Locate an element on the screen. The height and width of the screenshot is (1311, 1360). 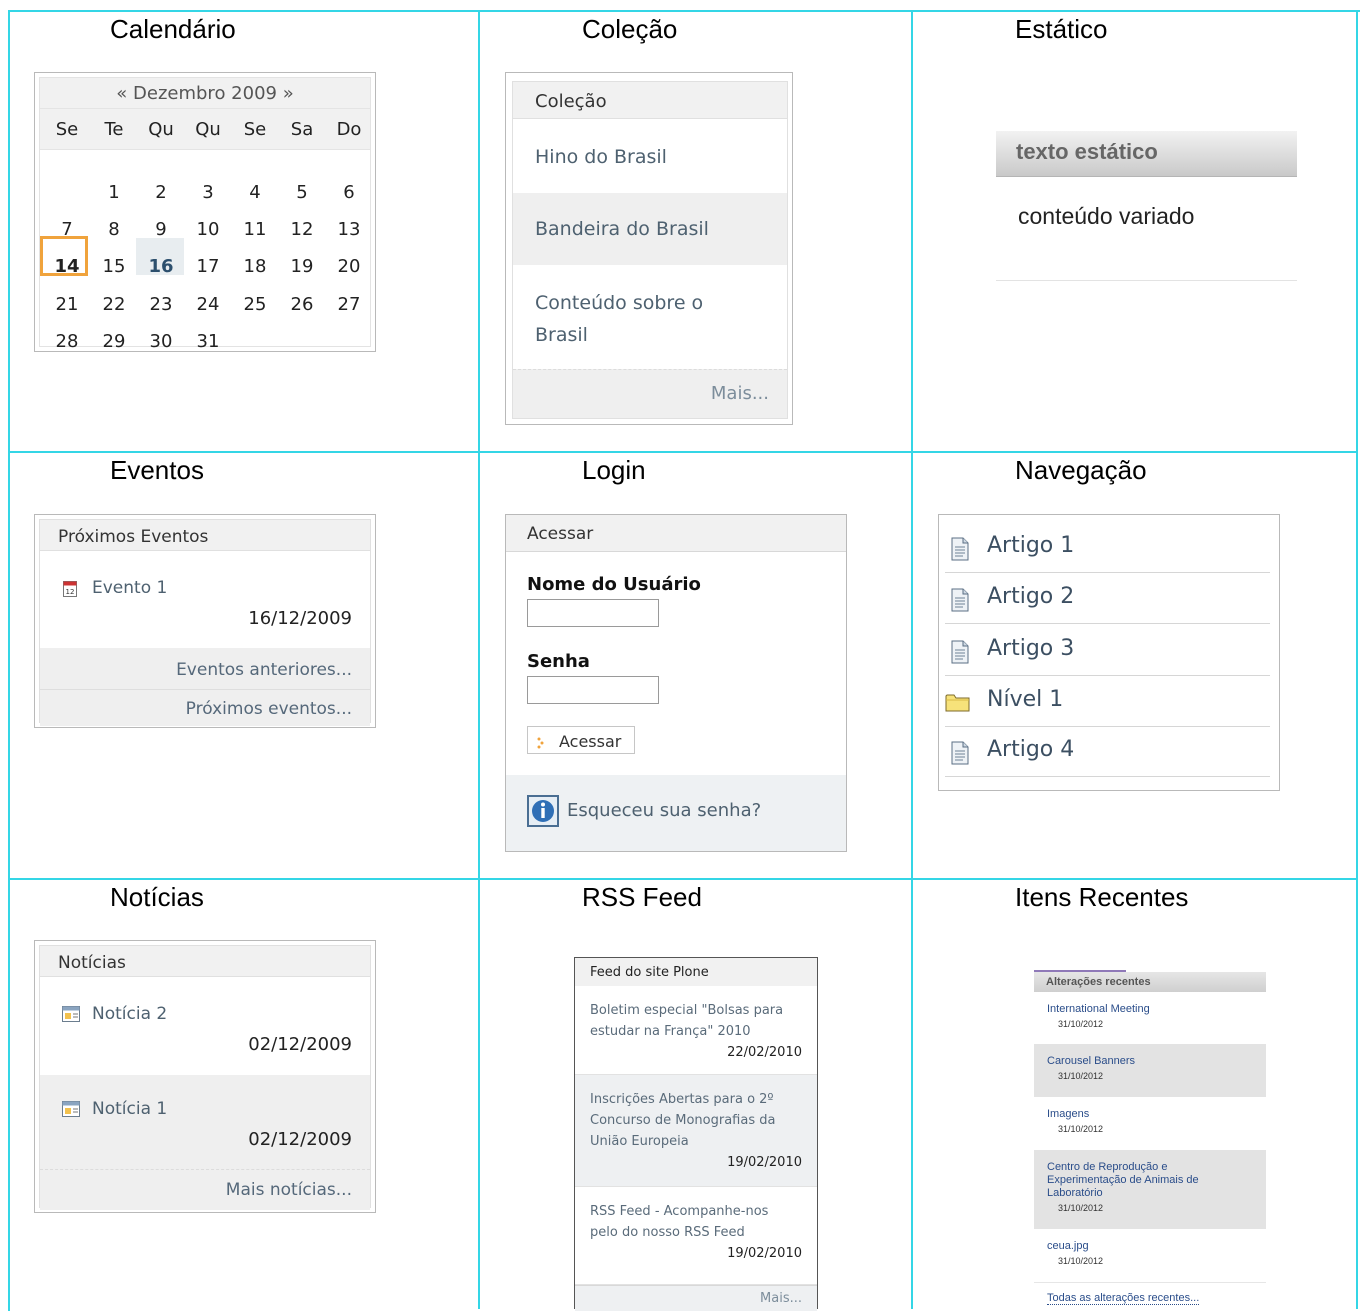
news-title: Notícias is located at coordinates (157, 897).